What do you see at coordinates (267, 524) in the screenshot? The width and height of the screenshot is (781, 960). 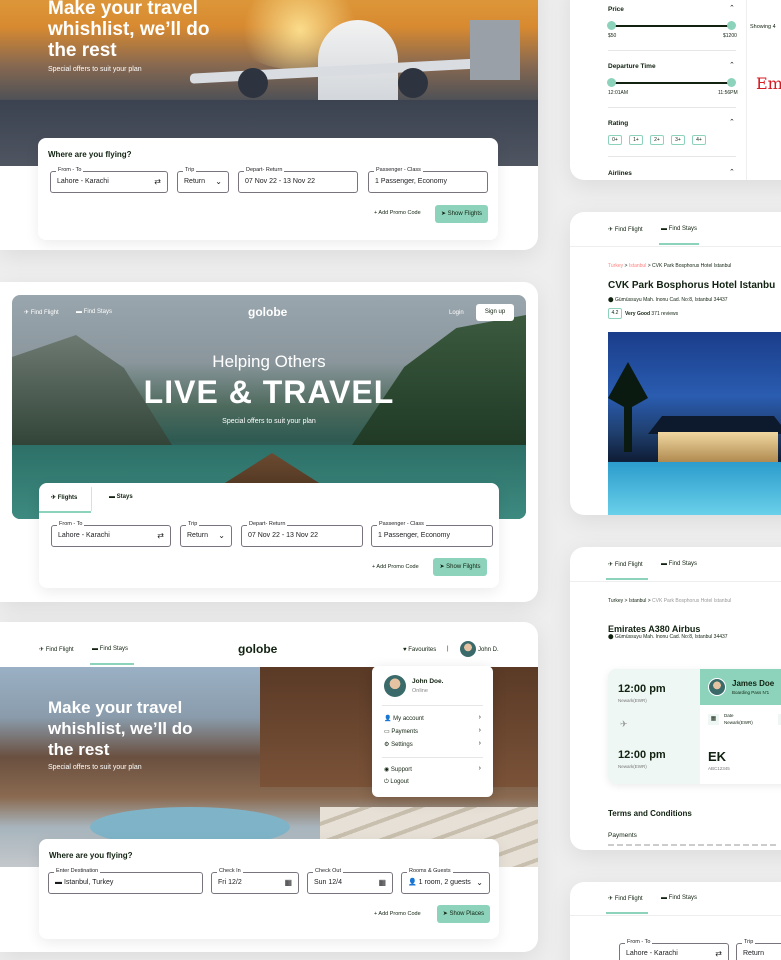 I see `depart-return-label: Depart- Return` at bounding box center [267, 524].